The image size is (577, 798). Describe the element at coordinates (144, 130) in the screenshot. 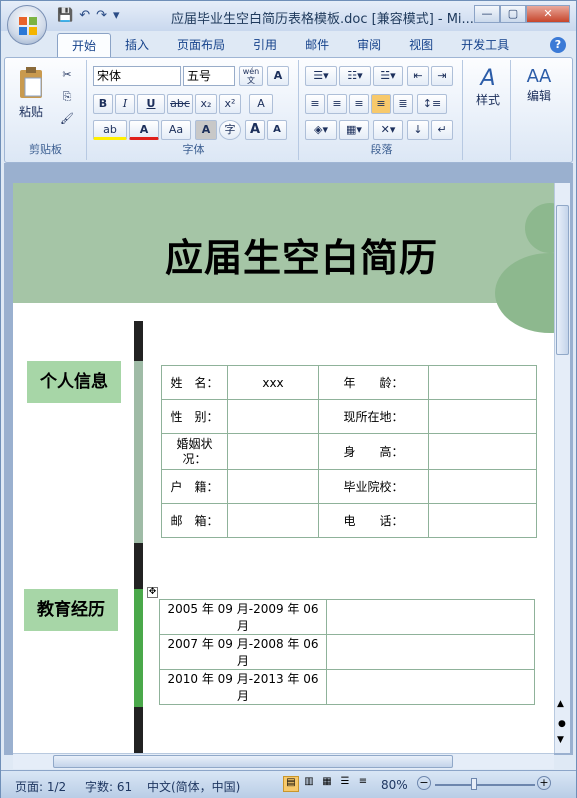

I see `font-color-button: A` at that location.